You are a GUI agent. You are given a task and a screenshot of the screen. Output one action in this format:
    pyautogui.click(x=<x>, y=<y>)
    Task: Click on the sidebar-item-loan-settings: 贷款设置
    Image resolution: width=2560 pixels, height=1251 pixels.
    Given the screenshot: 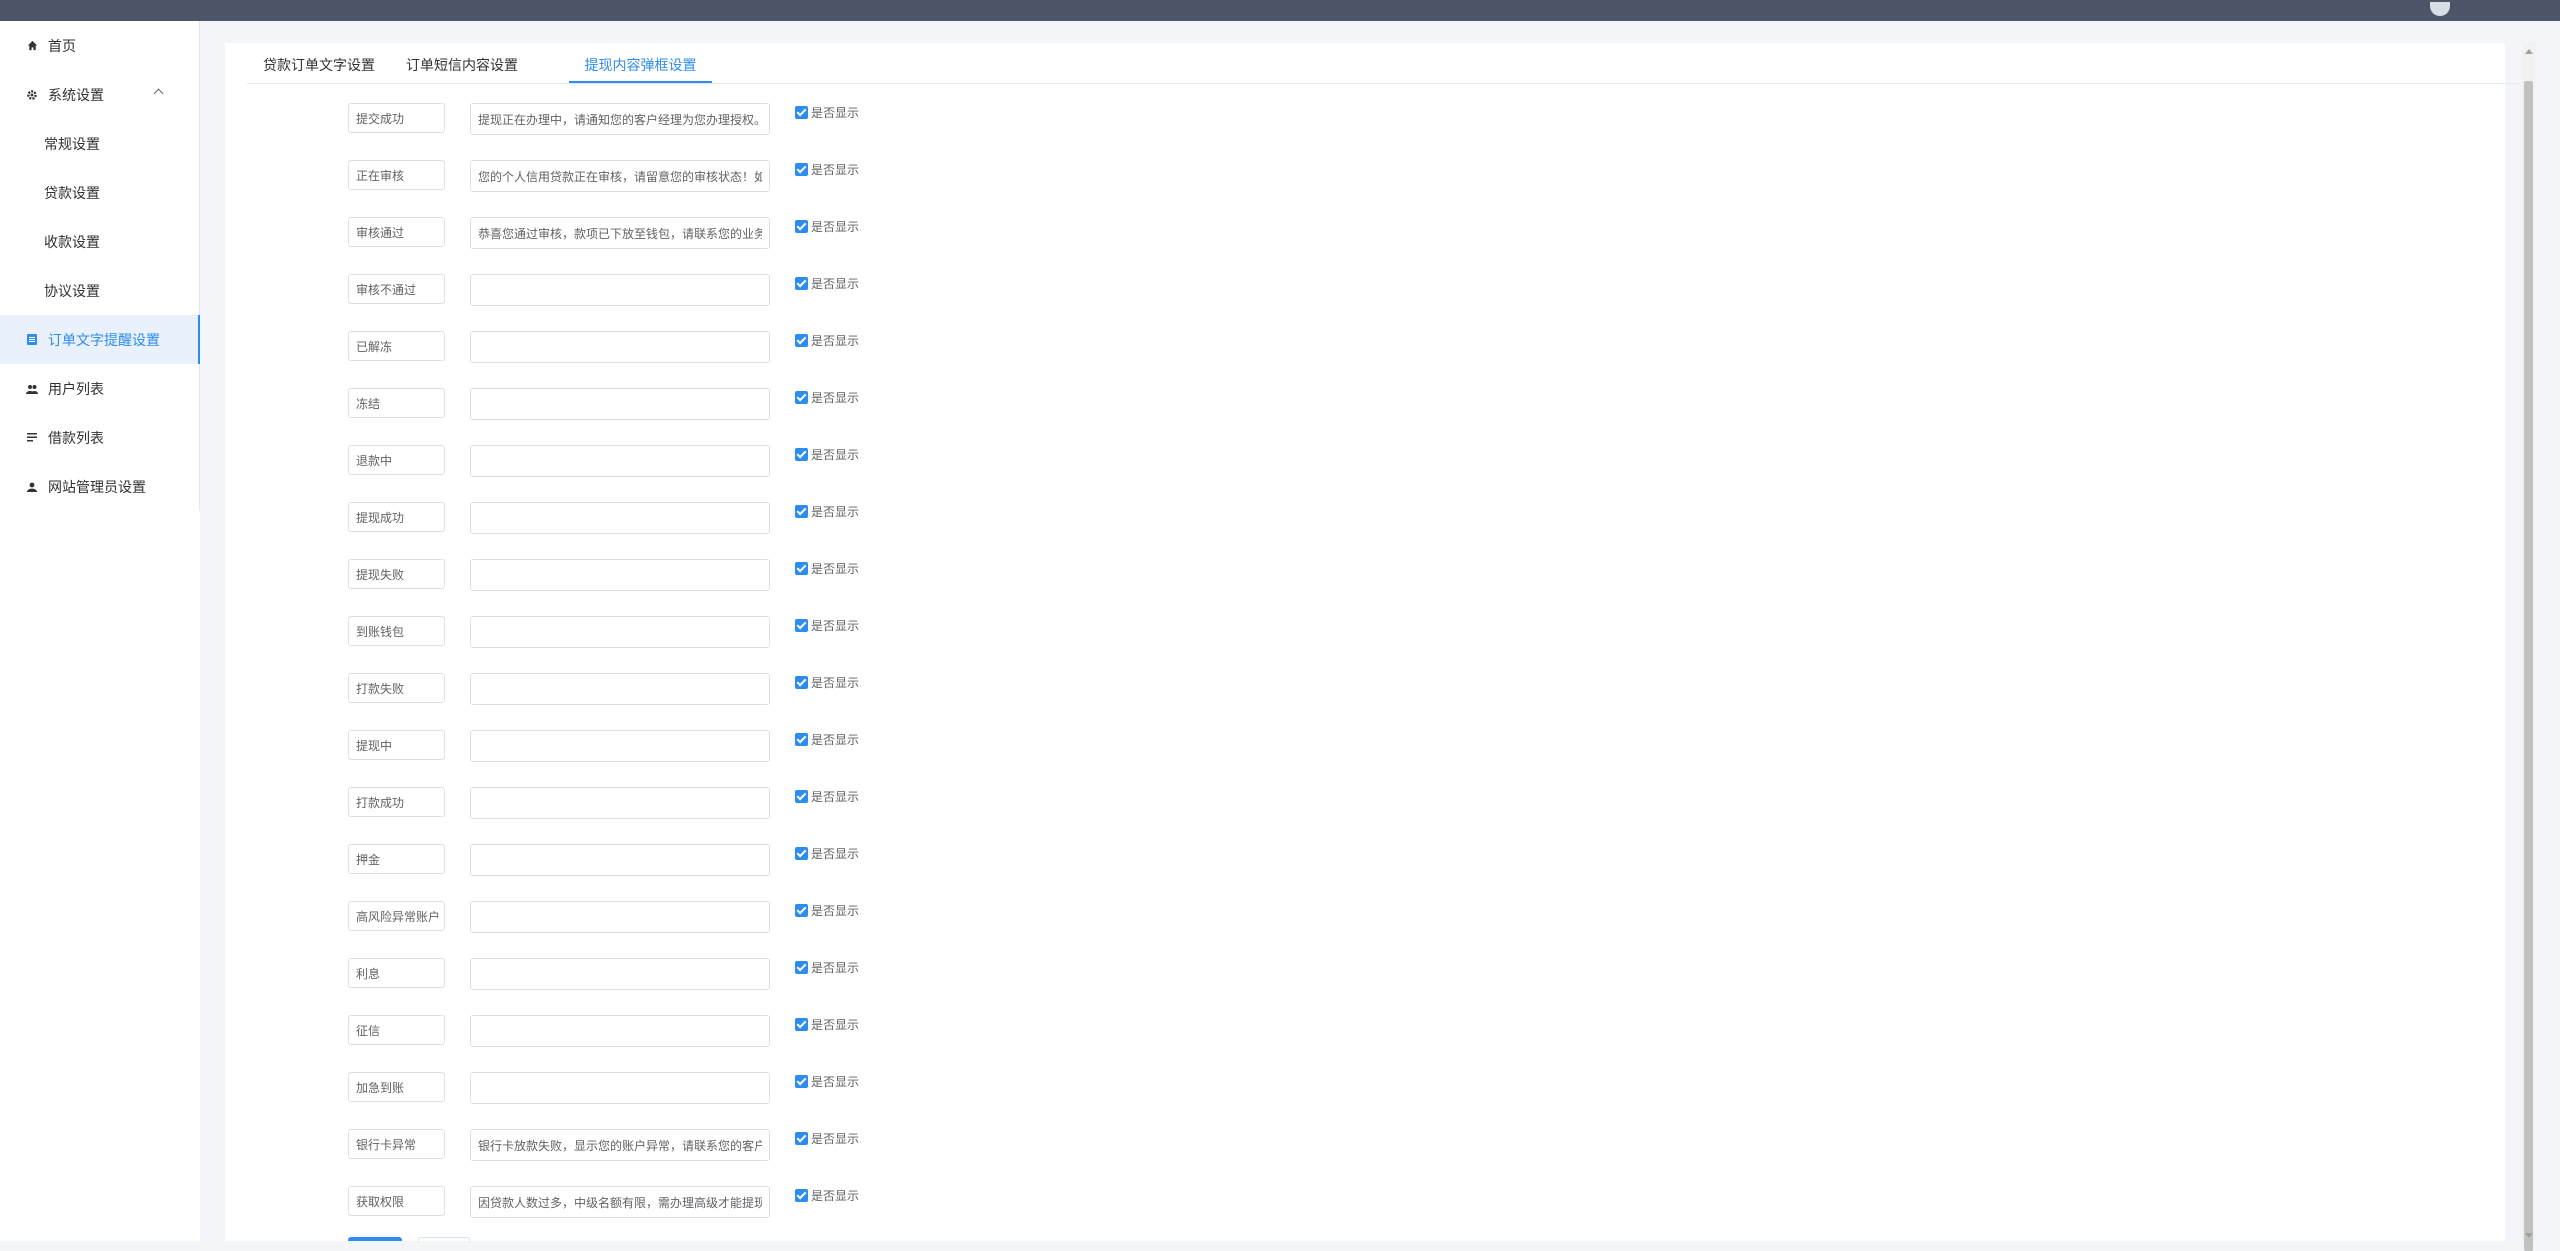 What is the action you would take?
    pyautogui.click(x=100, y=192)
    